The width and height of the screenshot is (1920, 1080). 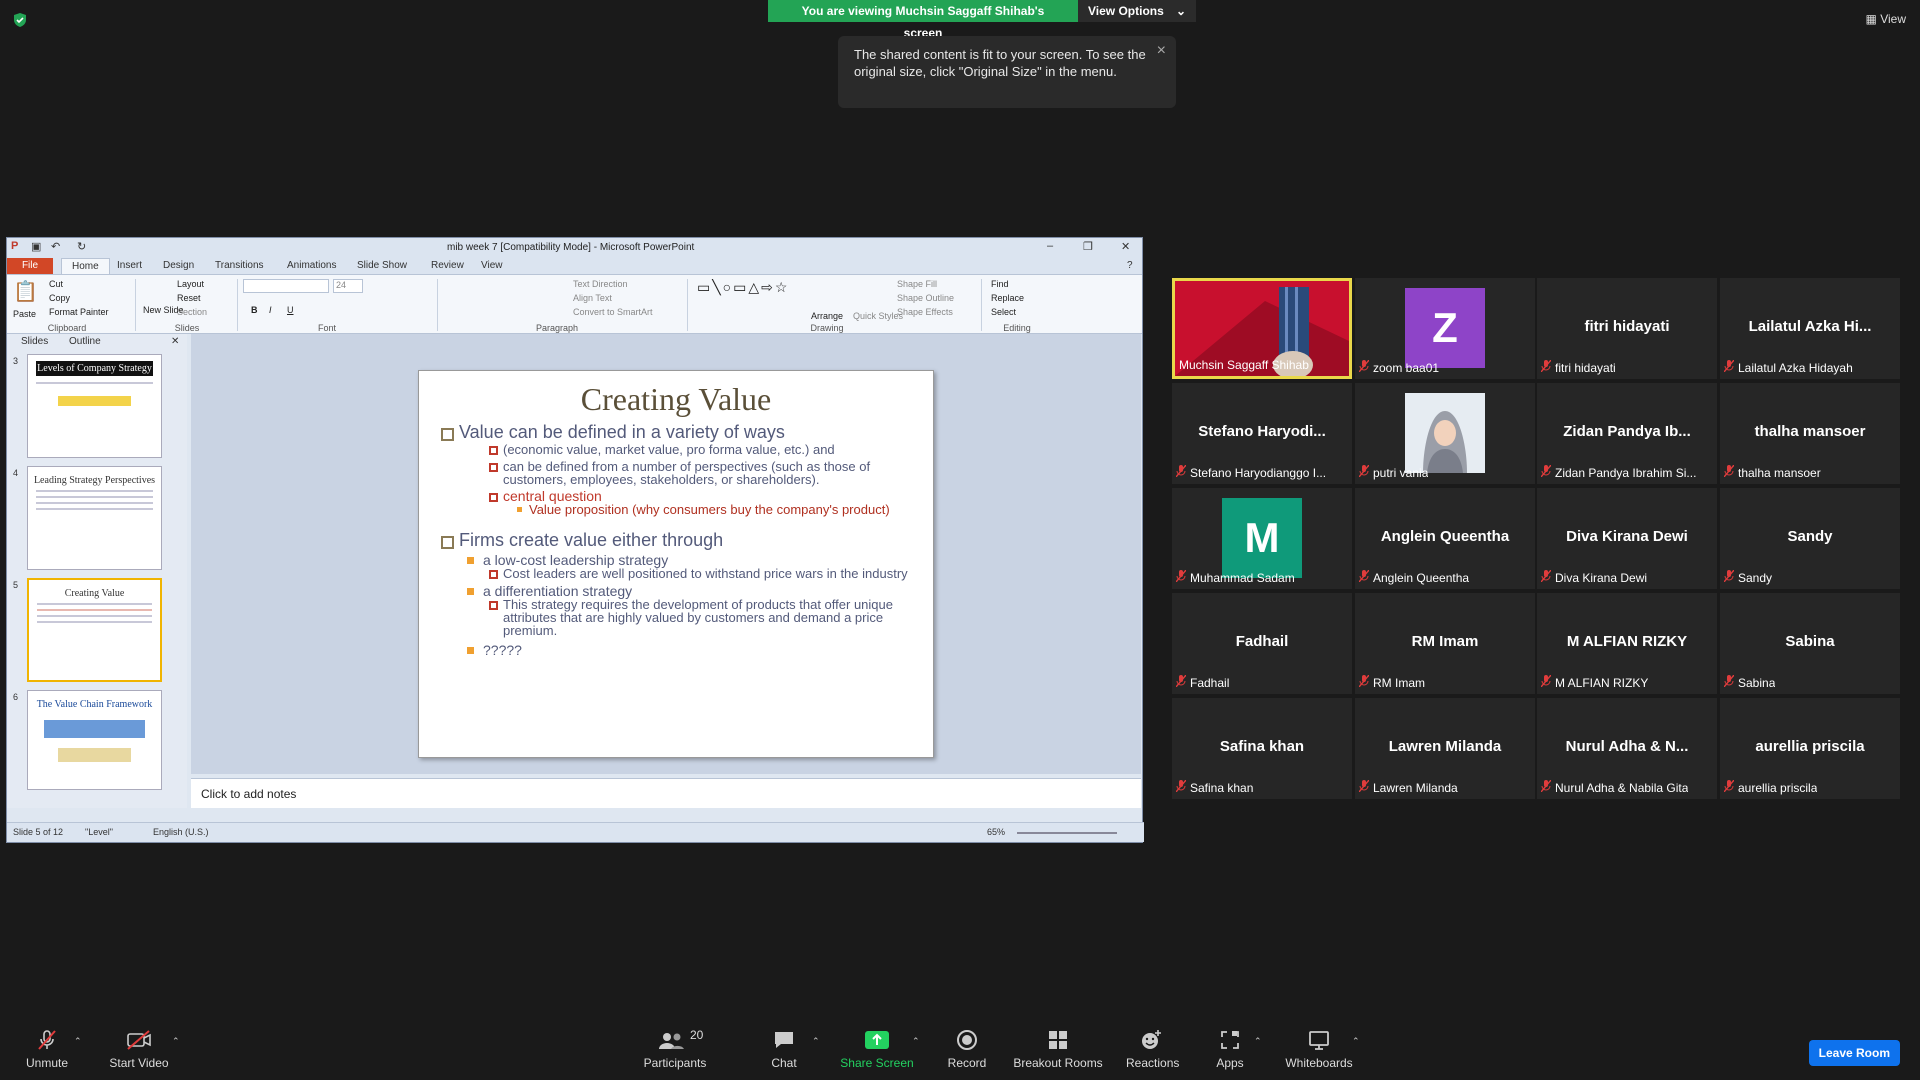 What do you see at coordinates (85, 266) in the screenshot?
I see `tab-home: Home` at bounding box center [85, 266].